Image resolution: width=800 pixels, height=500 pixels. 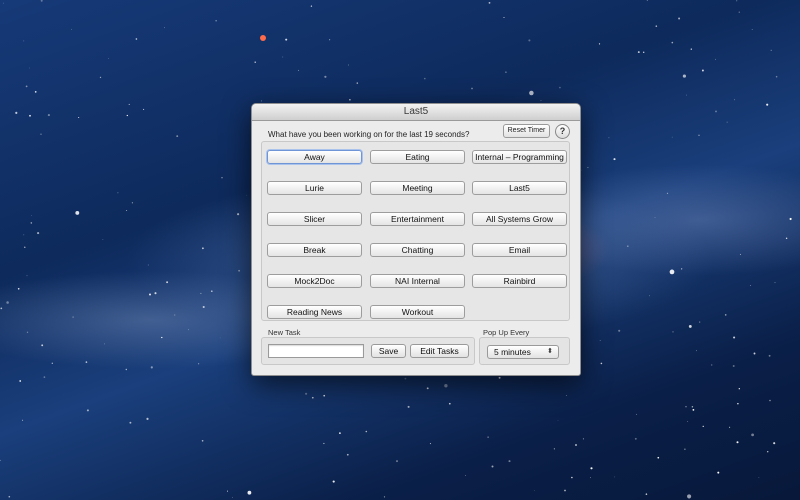 I want to click on task-button-email: Email, so click(x=519, y=250).